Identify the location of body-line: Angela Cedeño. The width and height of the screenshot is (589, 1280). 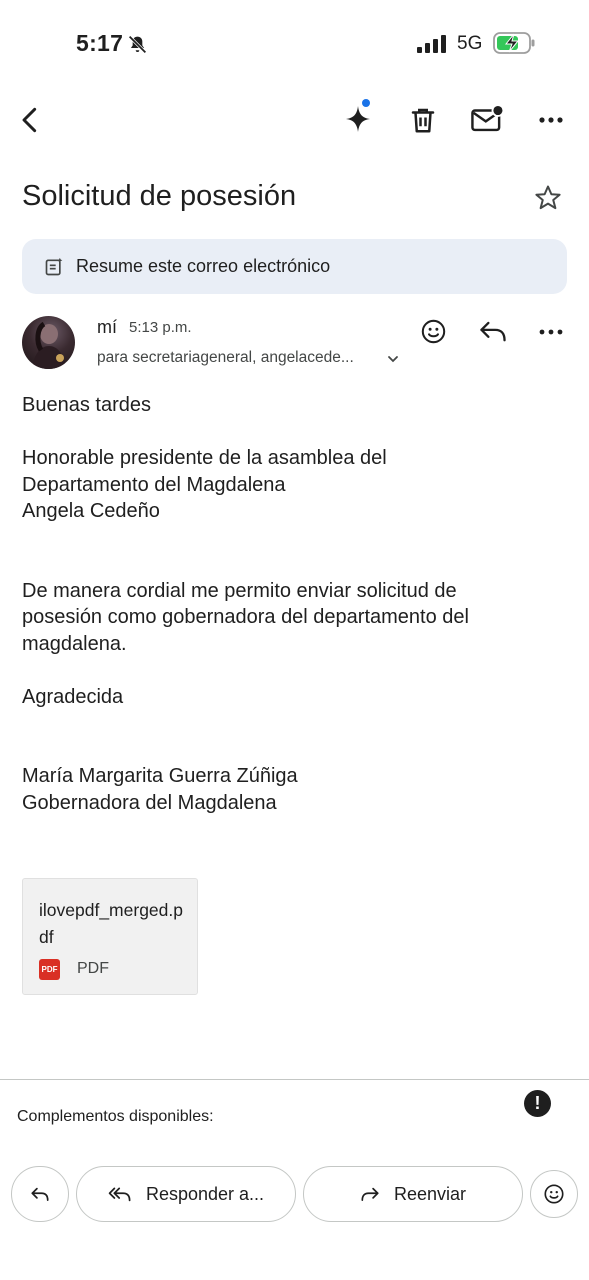
(91, 511).